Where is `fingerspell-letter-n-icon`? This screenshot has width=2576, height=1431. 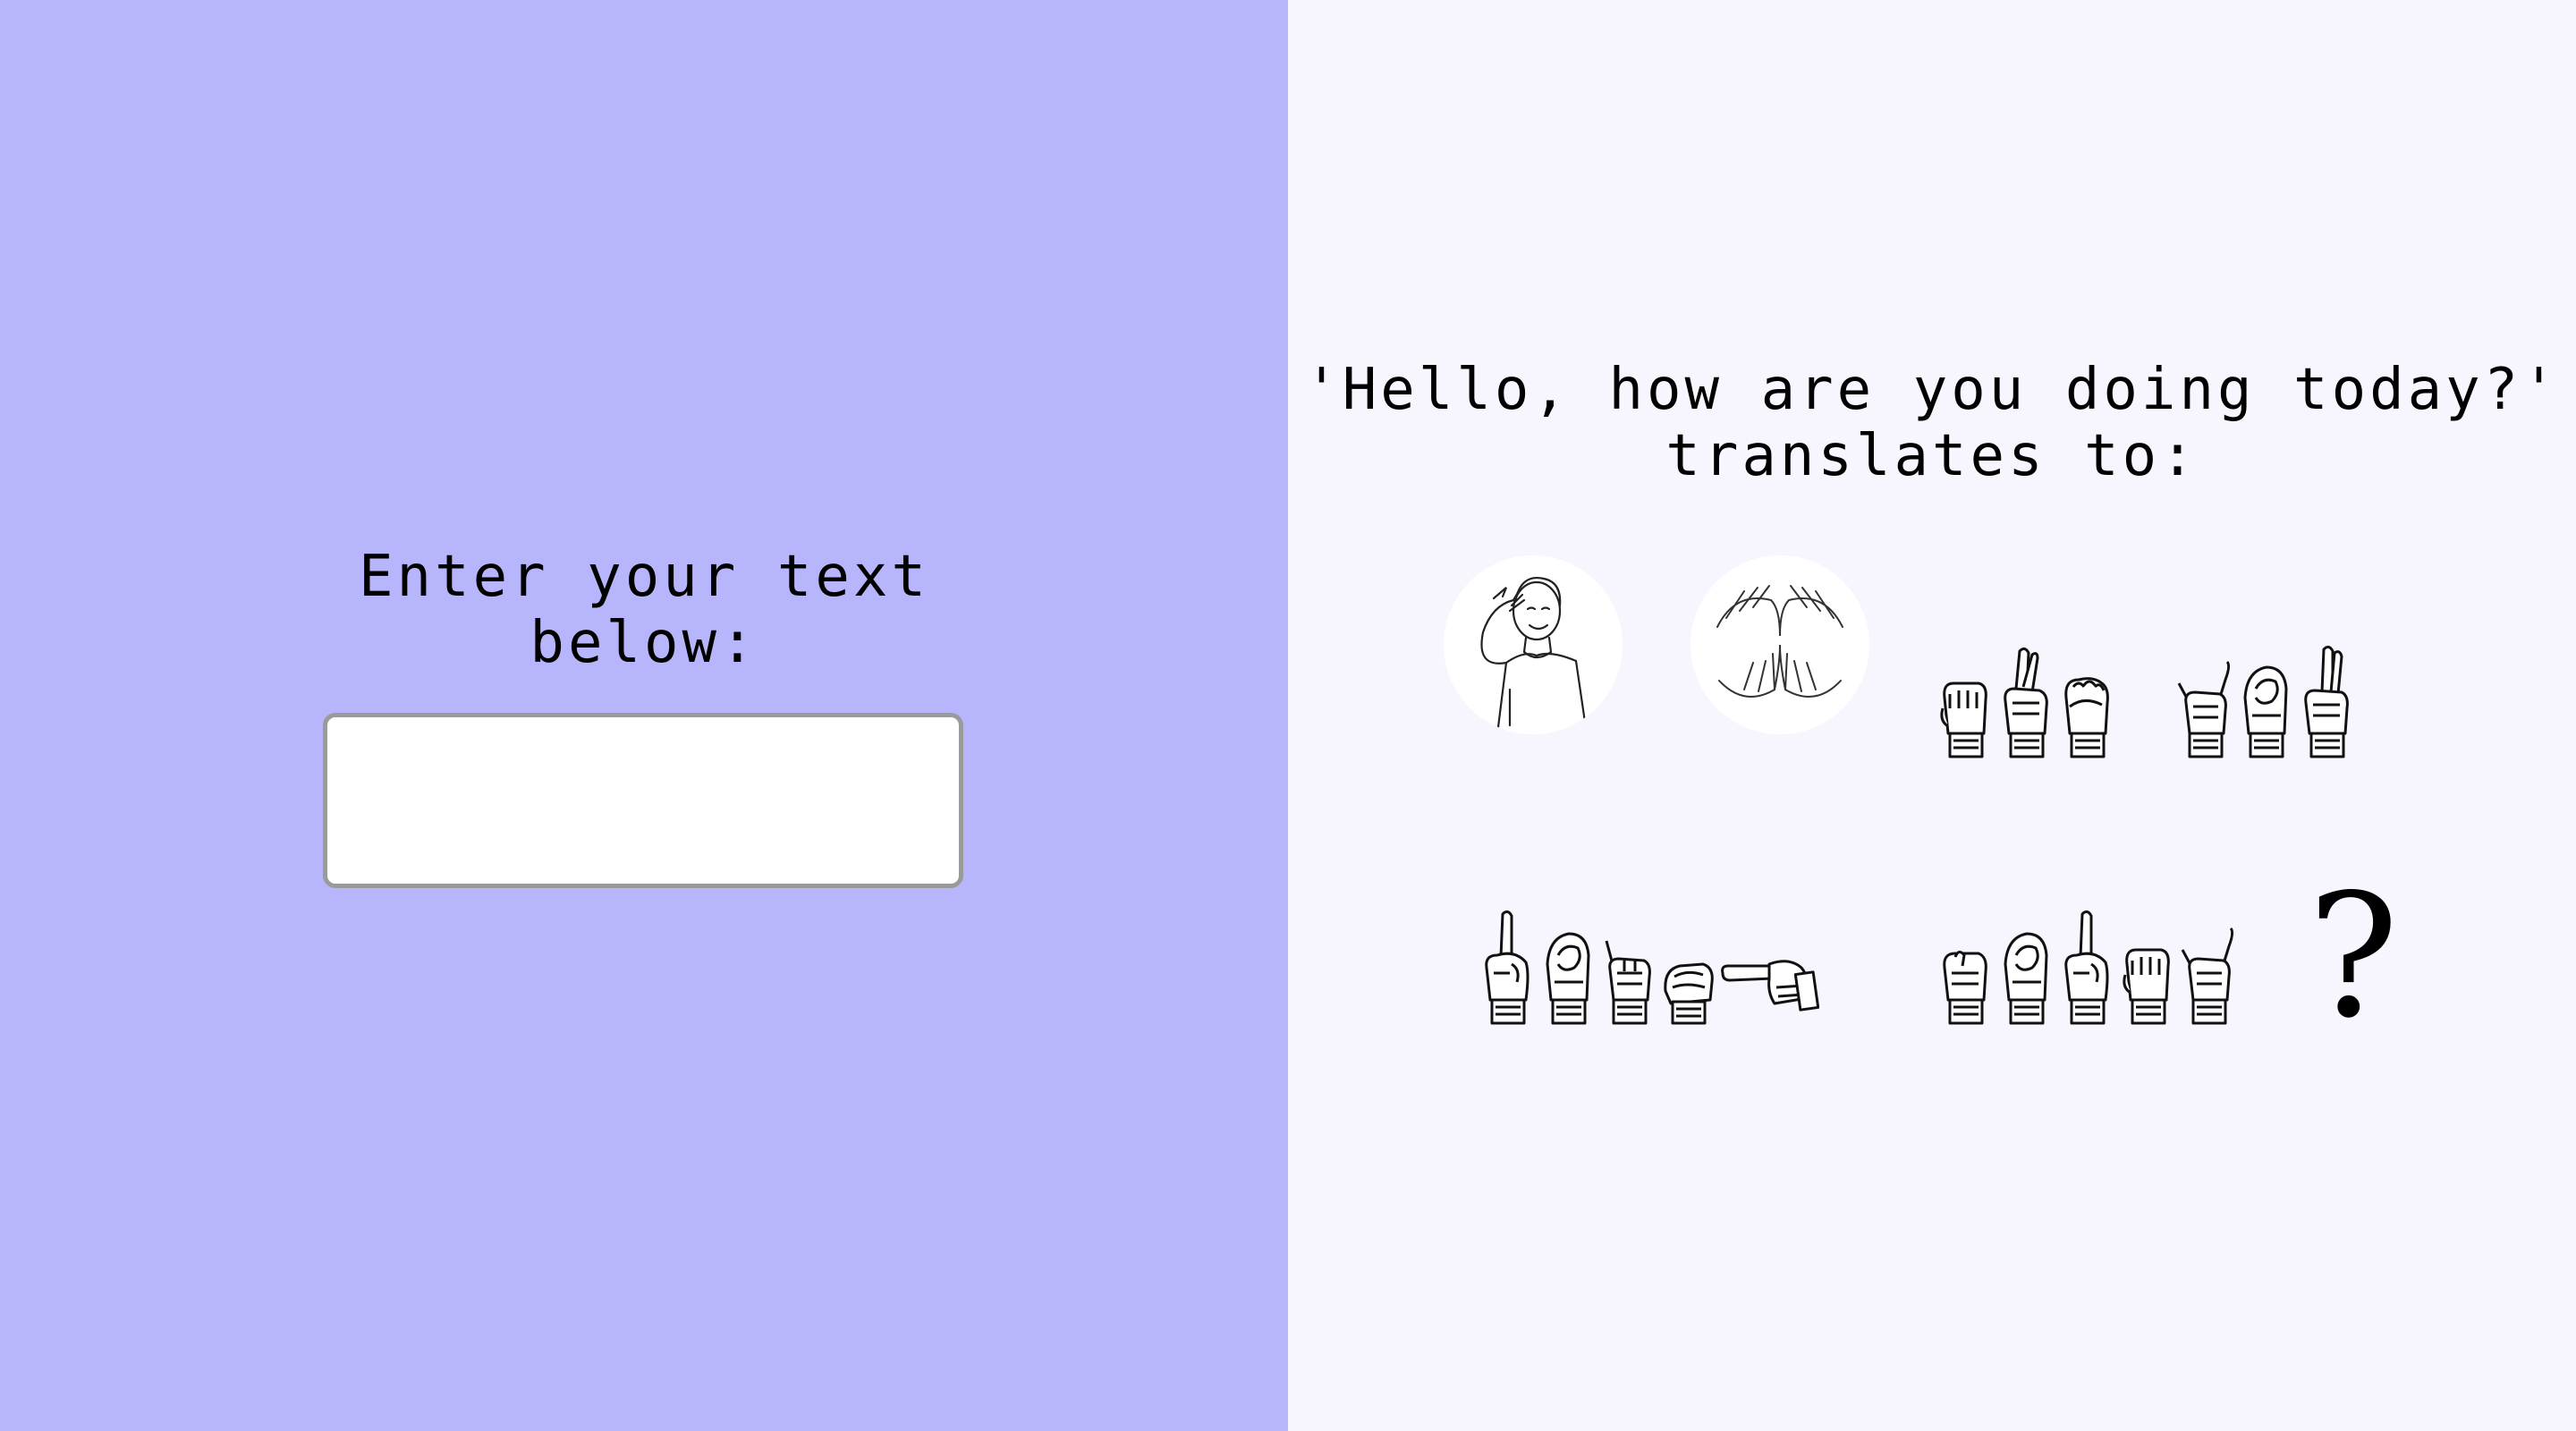 fingerspell-letter-n-icon is located at coordinates (1689, 993).